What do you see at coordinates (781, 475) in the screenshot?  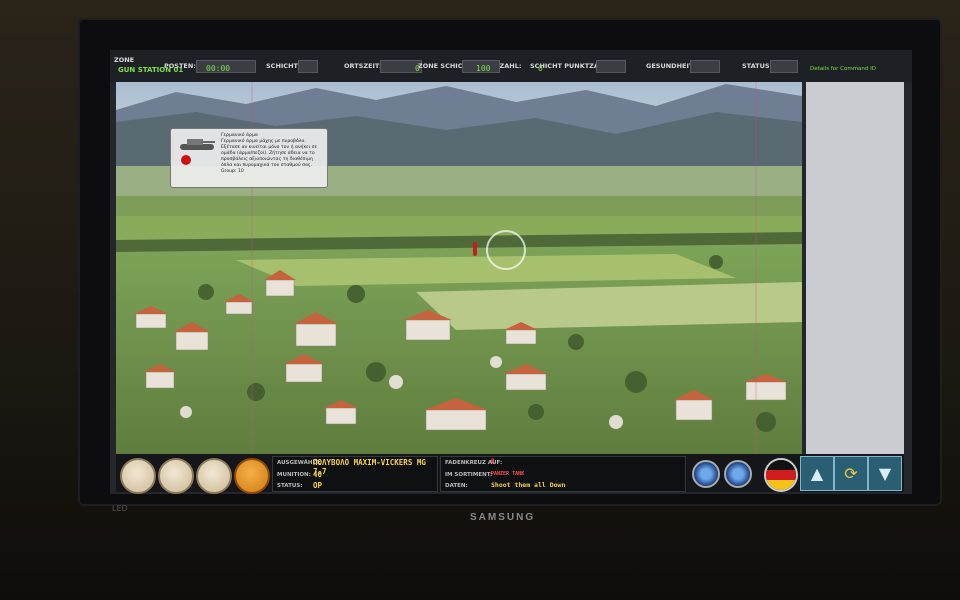 I see `german-flag-icon` at bounding box center [781, 475].